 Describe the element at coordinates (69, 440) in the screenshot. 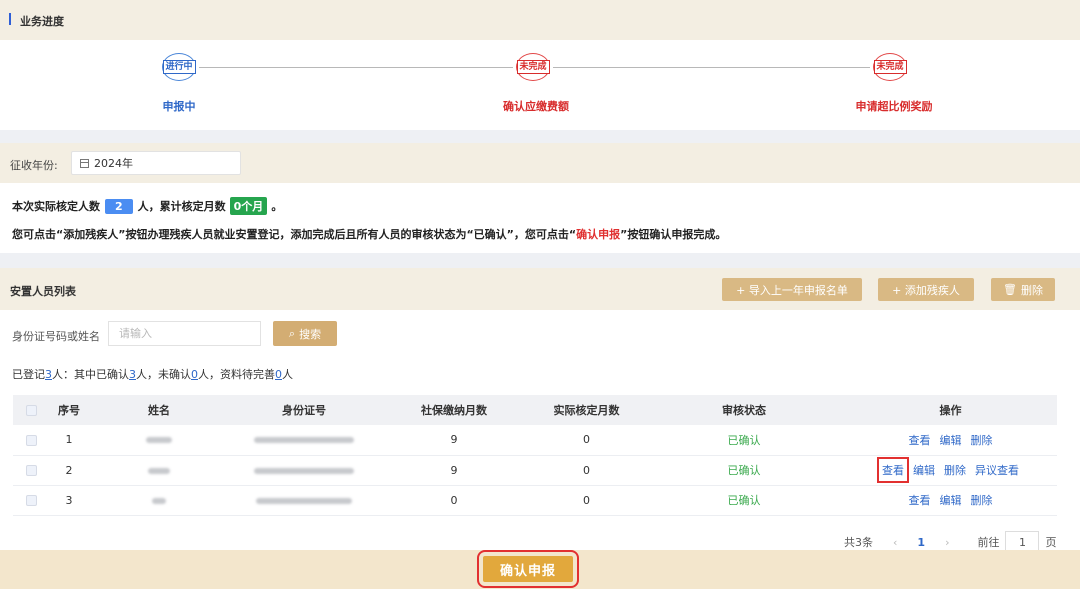

I see `row-no: 1` at that location.